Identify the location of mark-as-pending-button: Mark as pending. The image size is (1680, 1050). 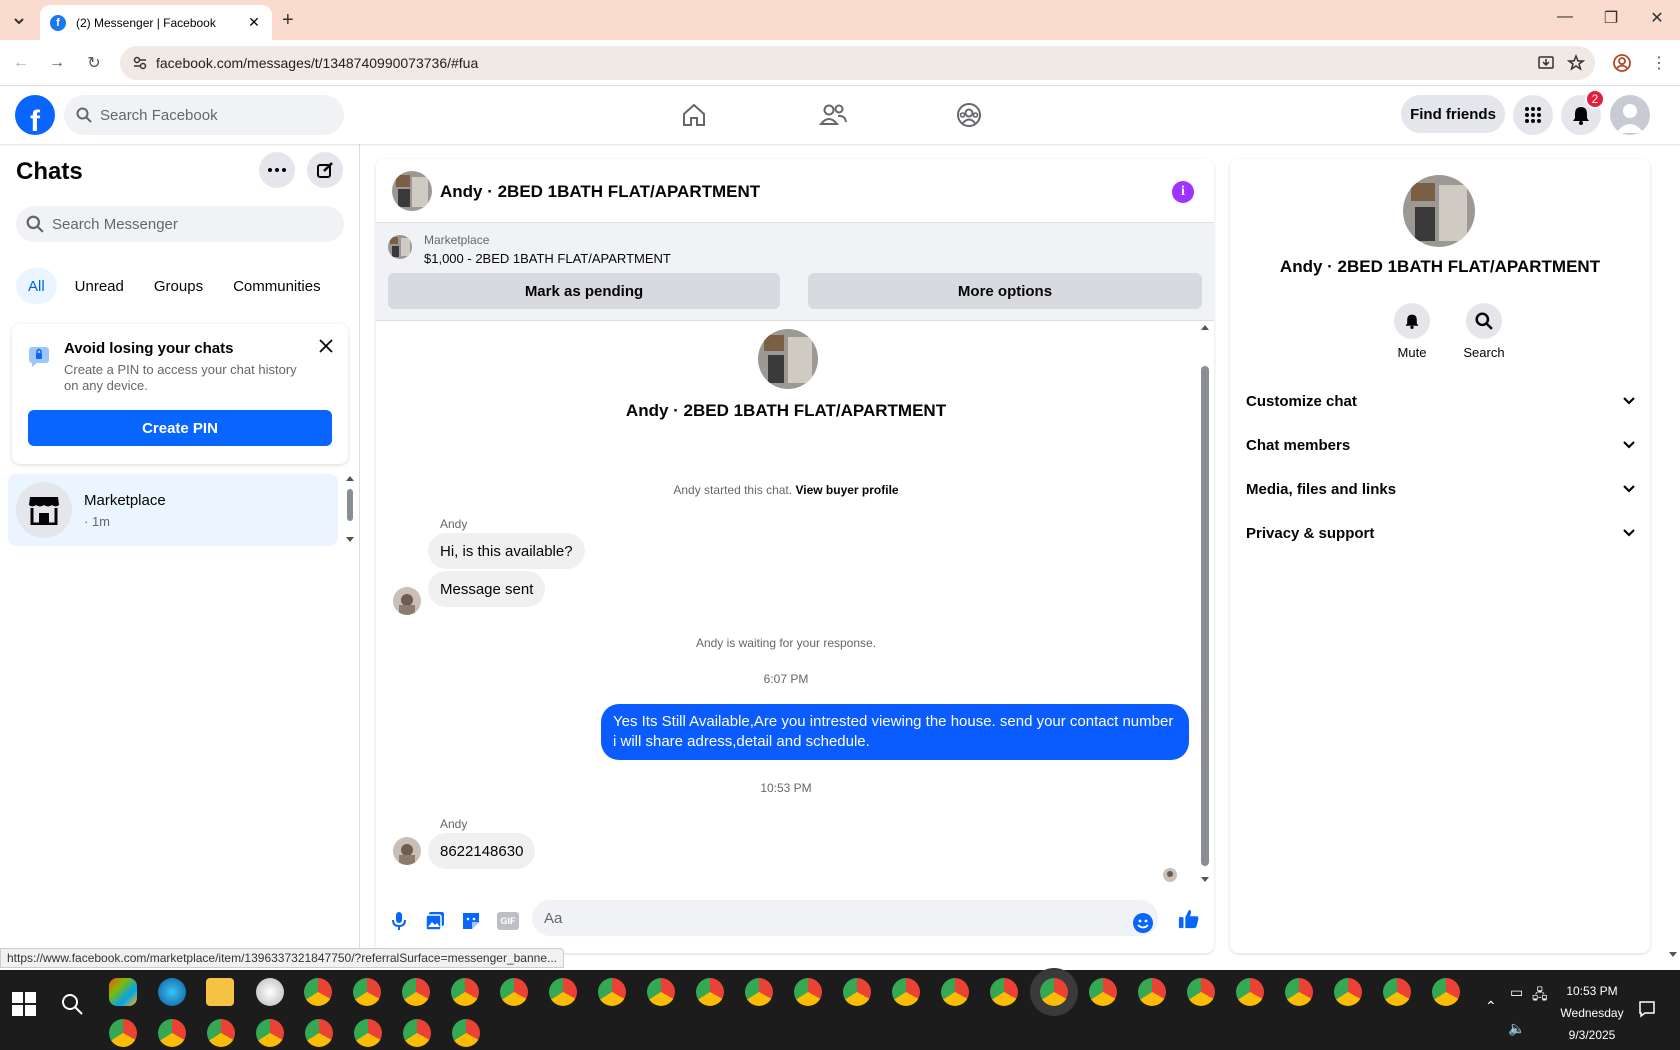
(584, 291).